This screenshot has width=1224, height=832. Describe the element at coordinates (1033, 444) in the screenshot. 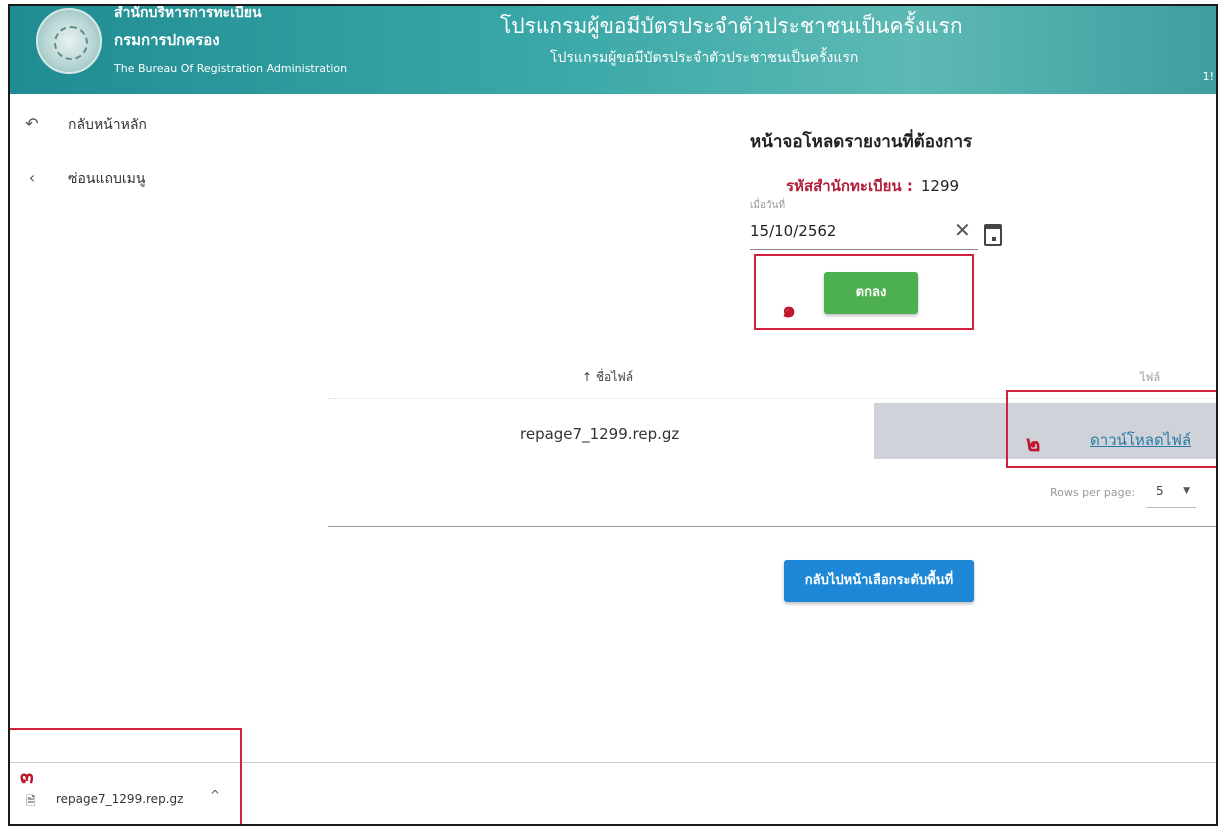

I see `step2-number: ๒` at that location.